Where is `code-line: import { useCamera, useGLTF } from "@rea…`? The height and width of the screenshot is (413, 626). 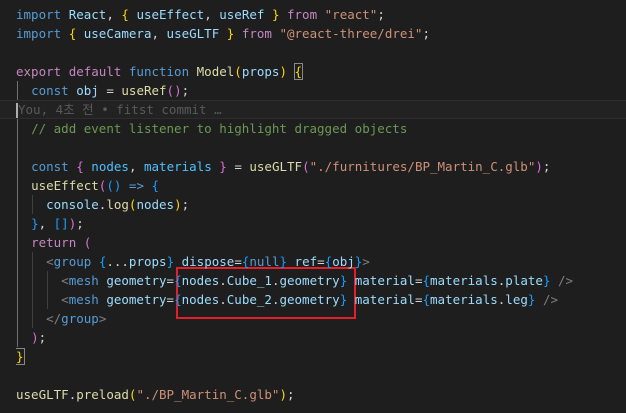
code-line: import { useCamera, useGLTF } from "@rea… is located at coordinates (316, 33).